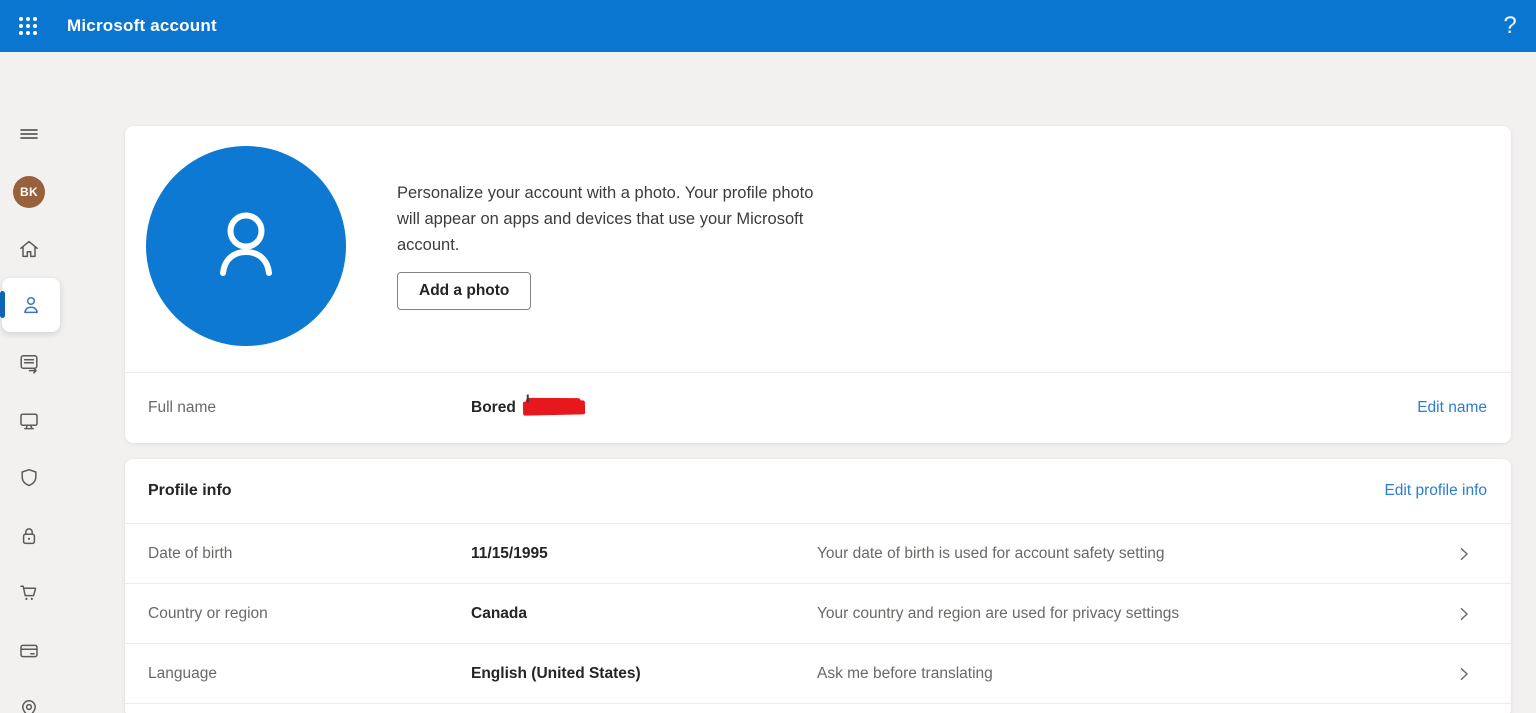  Describe the element at coordinates (190, 553) in the screenshot. I see `row-label: Date of birth` at that location.